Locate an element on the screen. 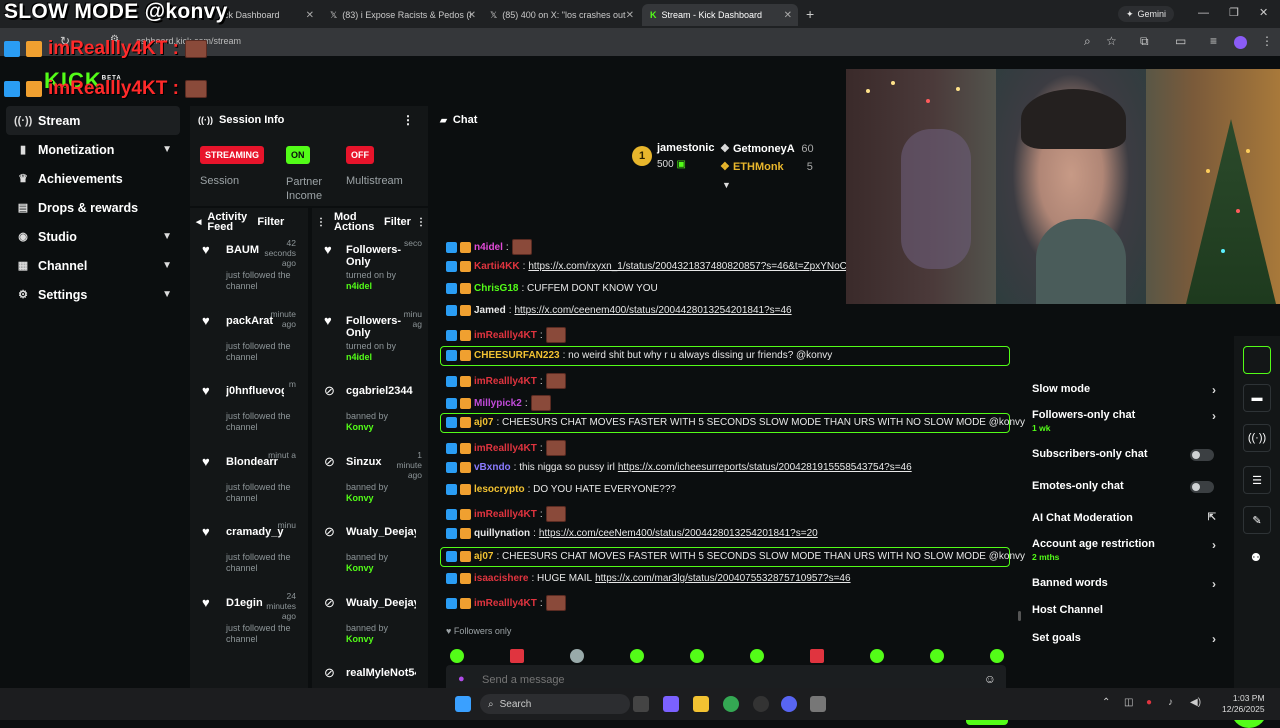 This screenshot has height=728, width=1280. chat-setting-row: Banned words › is located at coordinates (1127, 584).